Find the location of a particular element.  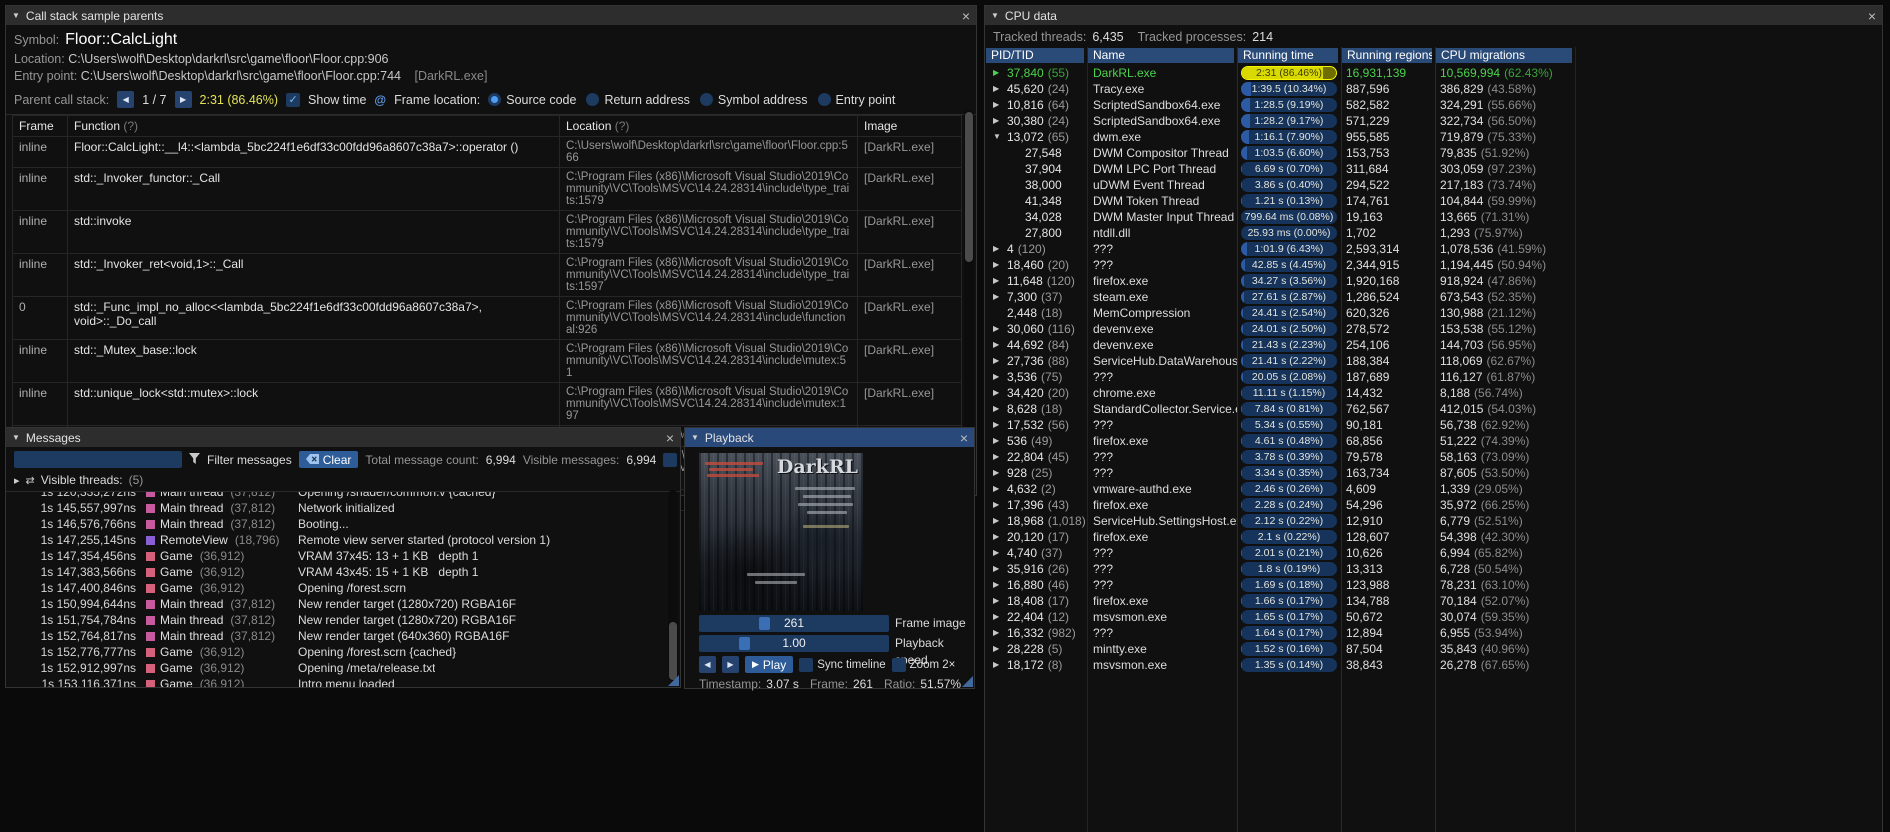

clear-button: Clear is located at coordinates (328, 459).